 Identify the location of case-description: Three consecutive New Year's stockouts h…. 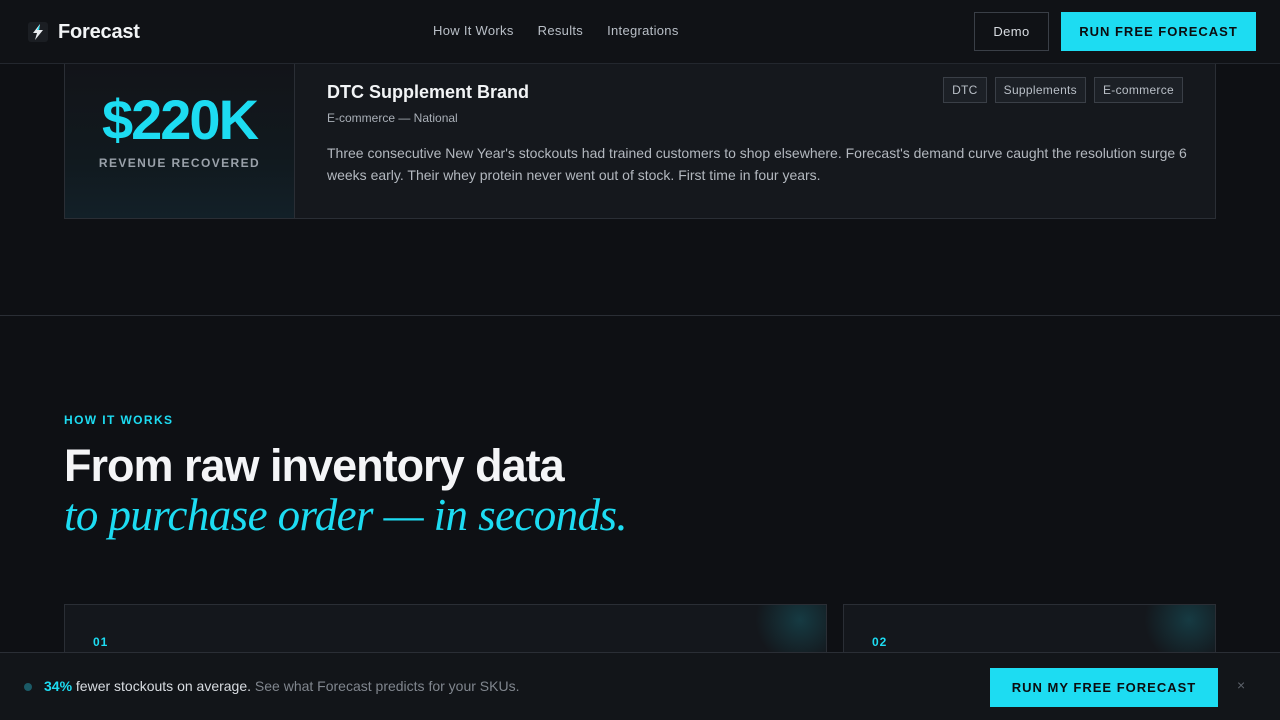
(757, 164).